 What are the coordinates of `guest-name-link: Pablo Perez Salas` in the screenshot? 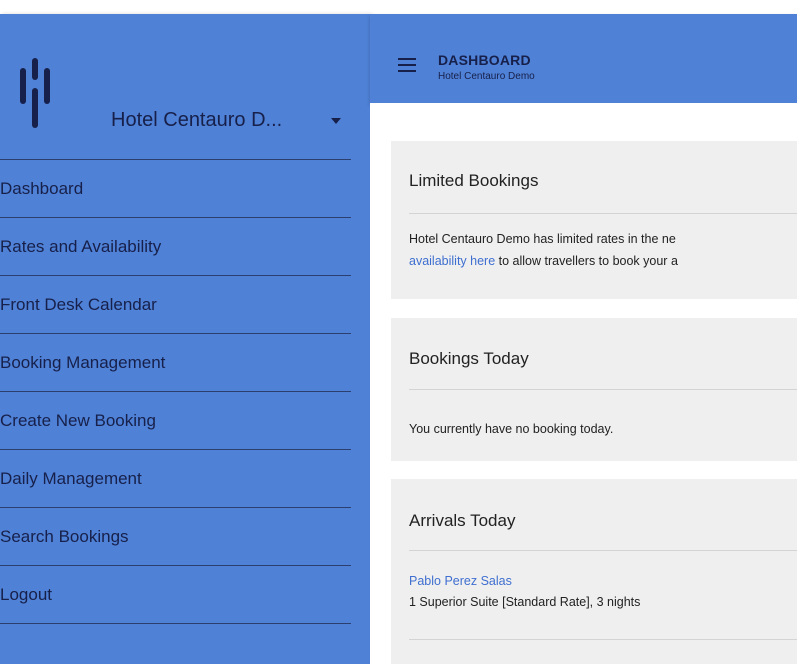 It's located at (460, 581).